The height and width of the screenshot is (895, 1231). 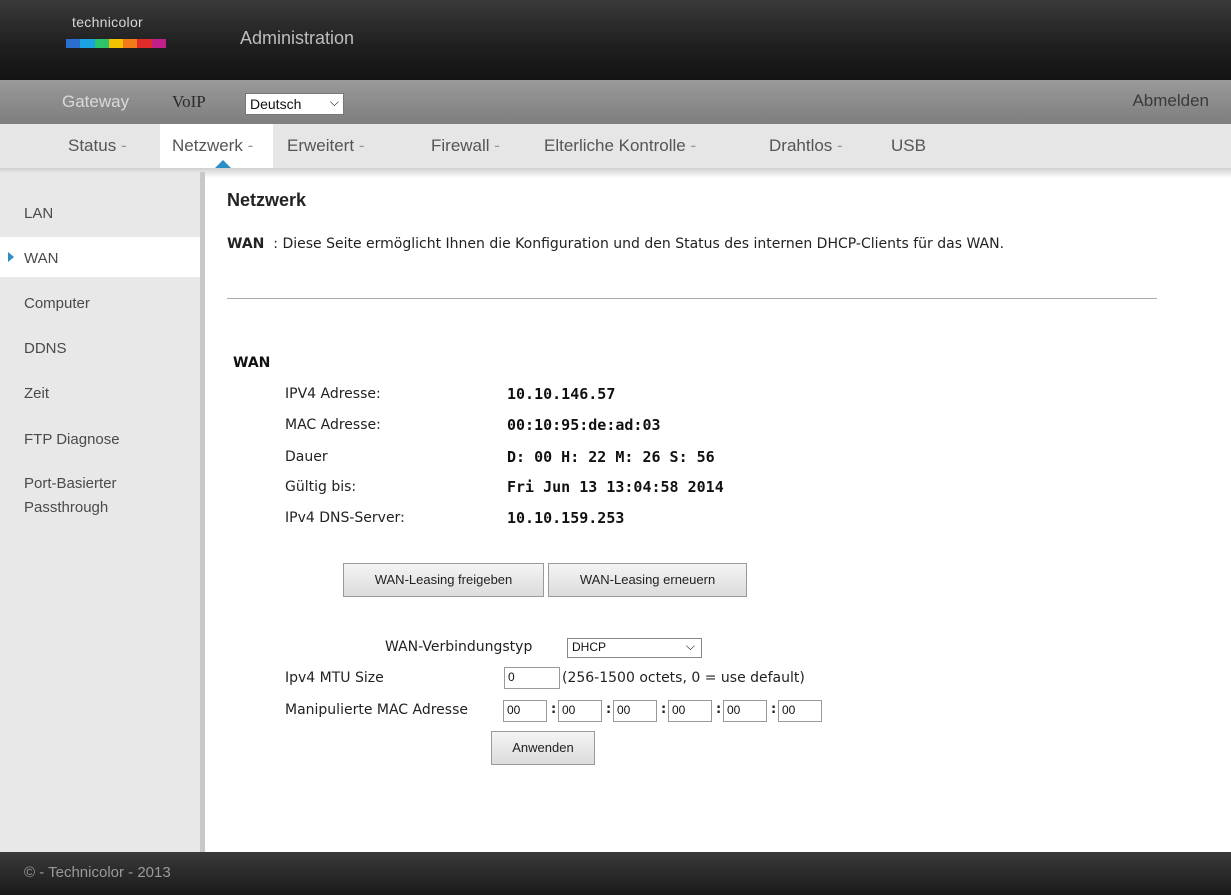 What do you see at coordinates (532, 678) in the screenshot?
I see `mtu-input: 0` at bounding box center [532, 678].